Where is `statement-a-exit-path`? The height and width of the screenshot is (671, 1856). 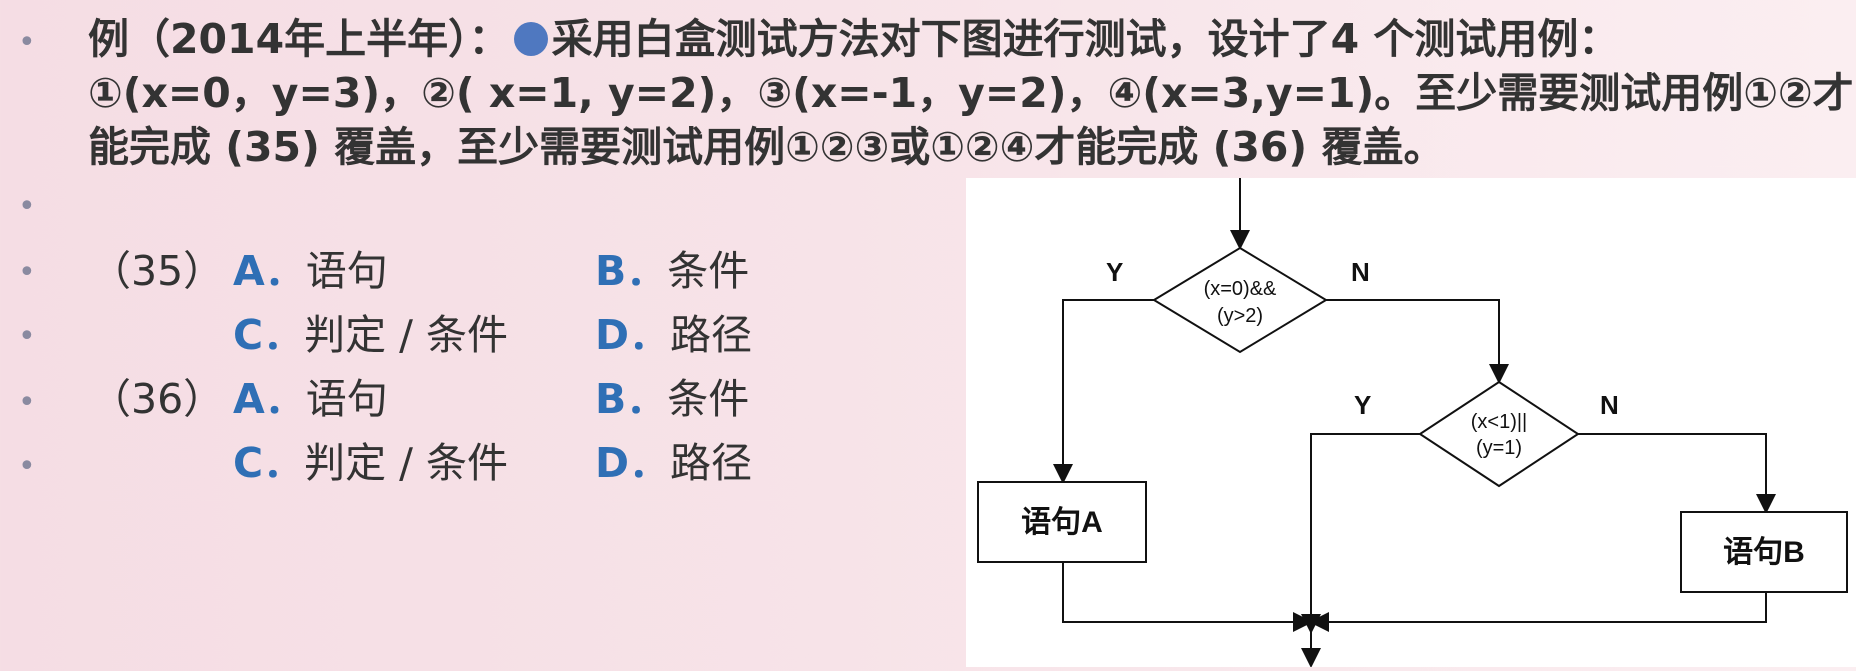
statement-a-exit-path is located at coordinates (1187, 597).